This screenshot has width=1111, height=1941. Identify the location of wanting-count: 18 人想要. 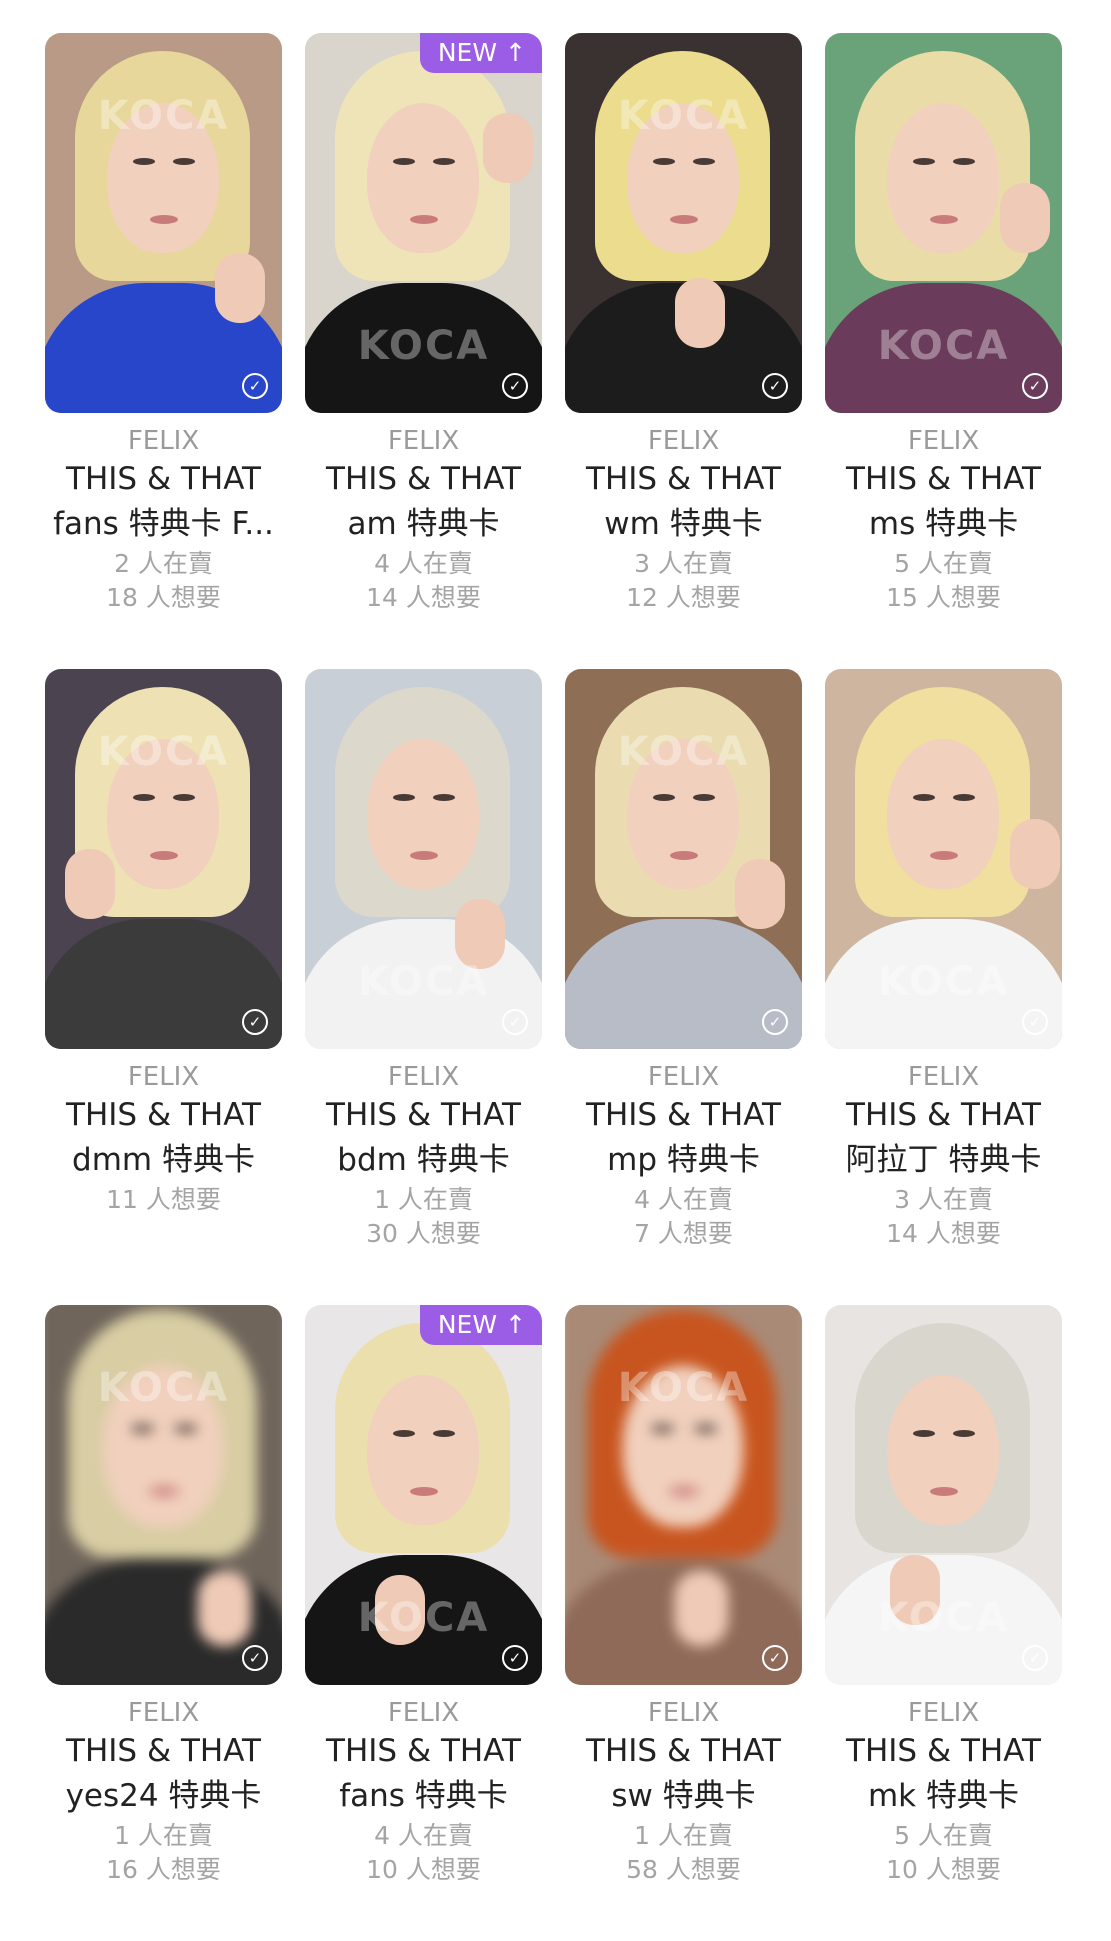
(163, 597).